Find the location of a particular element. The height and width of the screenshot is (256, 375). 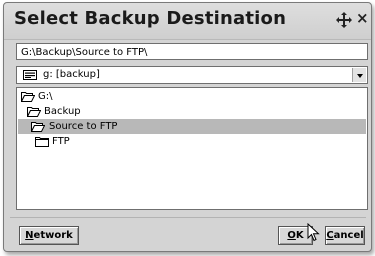

dialog-title: Select Backup Destination is located at coordinates (150, 18).